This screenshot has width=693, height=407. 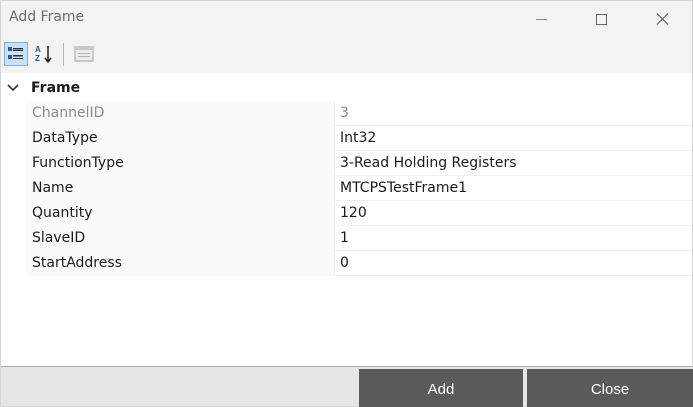 What do you see at coordinates (56, 88) in the screenshot?
I see `category-label: Frame` at bounding box center [56, 88].